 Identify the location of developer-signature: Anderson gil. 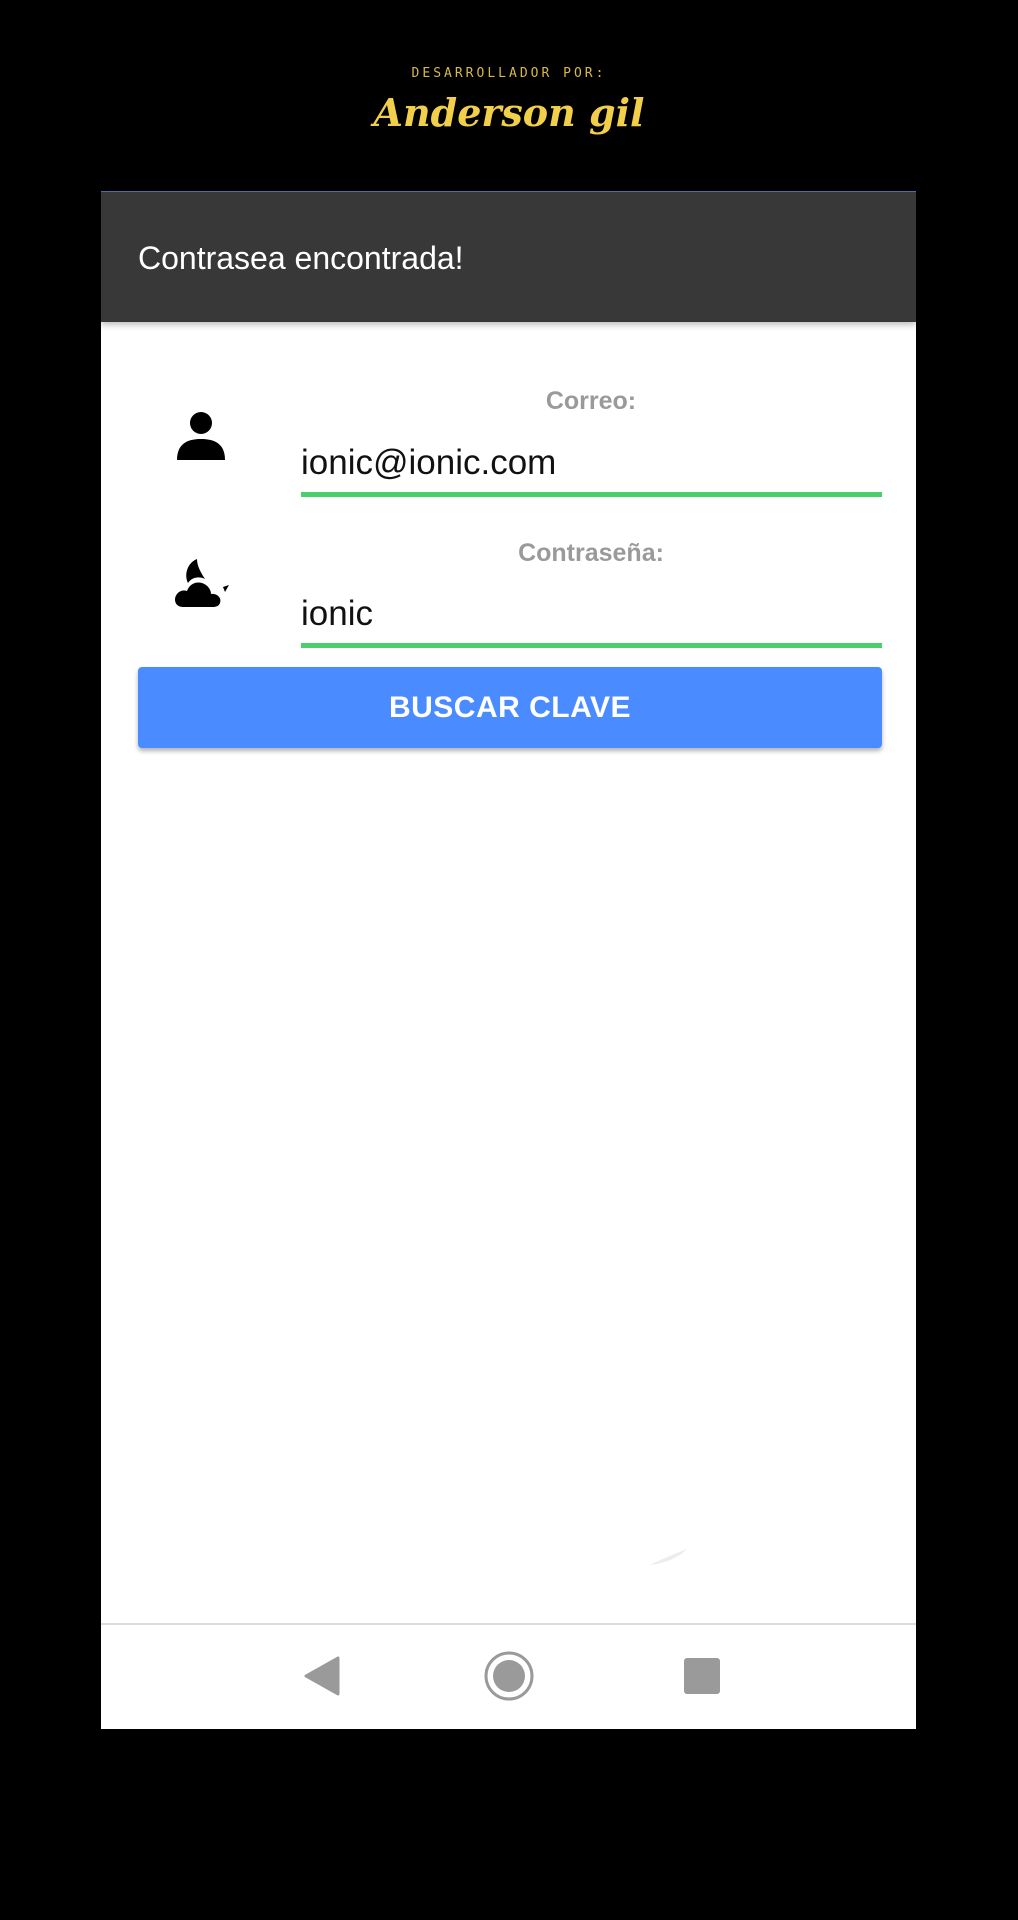
(509, 112).